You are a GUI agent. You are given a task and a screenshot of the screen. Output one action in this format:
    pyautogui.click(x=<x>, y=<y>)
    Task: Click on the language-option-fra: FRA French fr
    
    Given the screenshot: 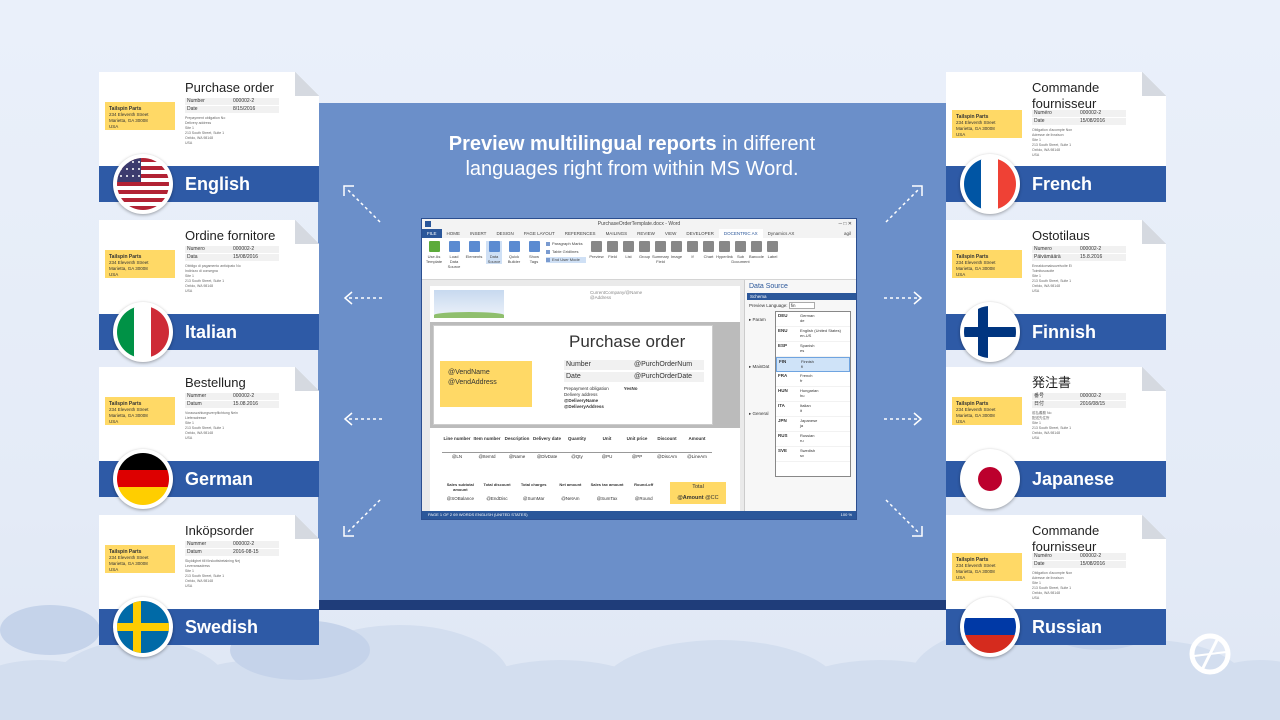 What is the action you would take?
    pyautogui.click(x=813, y=379)
    